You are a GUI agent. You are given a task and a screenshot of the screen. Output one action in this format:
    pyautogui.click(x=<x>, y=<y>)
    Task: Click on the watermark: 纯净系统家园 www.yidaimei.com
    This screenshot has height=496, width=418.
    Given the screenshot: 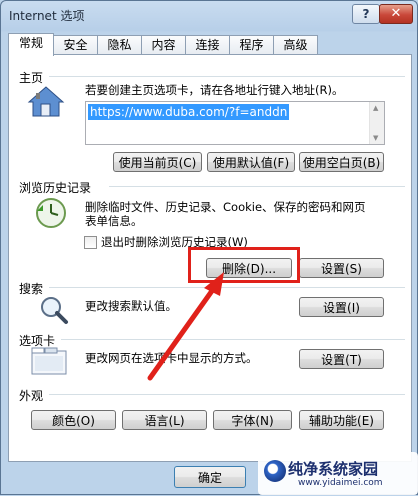 What is the action you would take?
    pyautogui.click(x=338, y=473)
    